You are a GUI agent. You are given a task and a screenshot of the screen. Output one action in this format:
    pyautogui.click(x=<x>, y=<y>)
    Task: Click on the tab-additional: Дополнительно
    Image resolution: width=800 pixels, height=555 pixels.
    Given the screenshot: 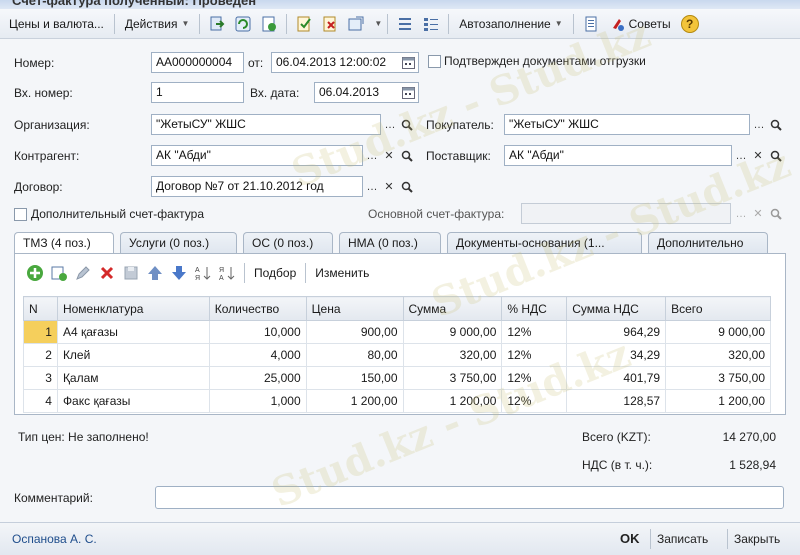 What is the action you would take?
    pyautogui.click(x=708, y=243)
    